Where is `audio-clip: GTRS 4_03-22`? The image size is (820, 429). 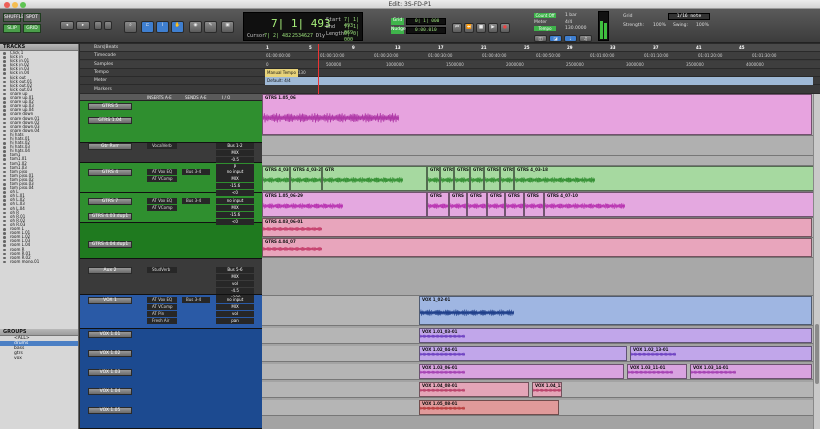 audio-clip: GTRS 4_03-22 is located at coordinates (276, 178).